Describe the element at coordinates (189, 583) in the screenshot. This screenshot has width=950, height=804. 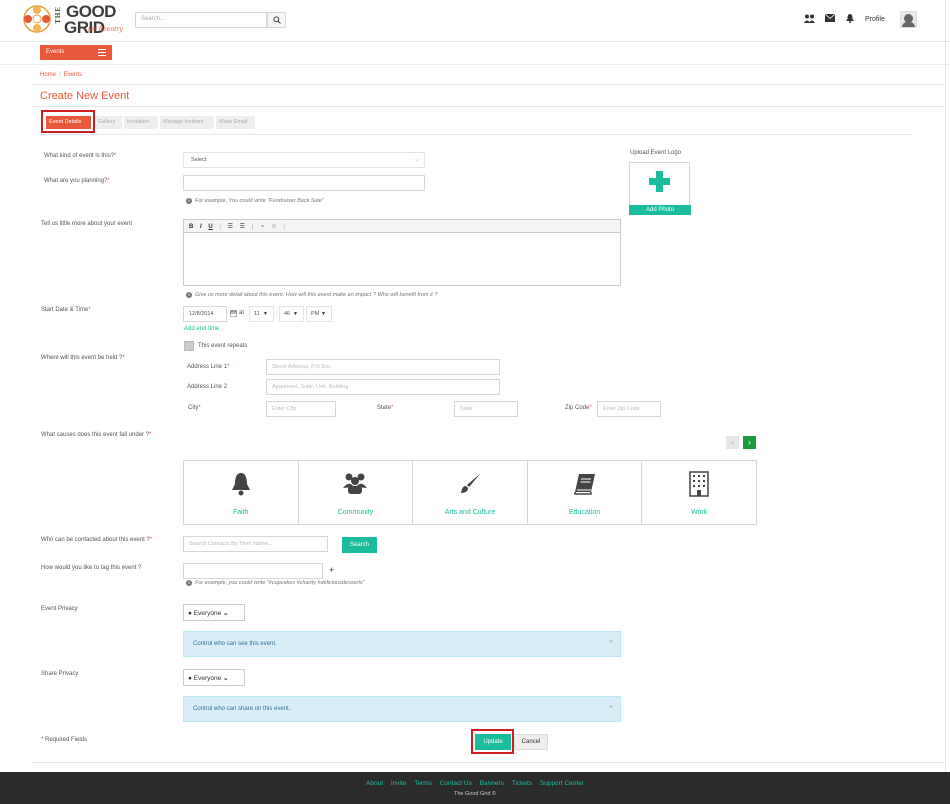
I see `info-icon: i` at that location.